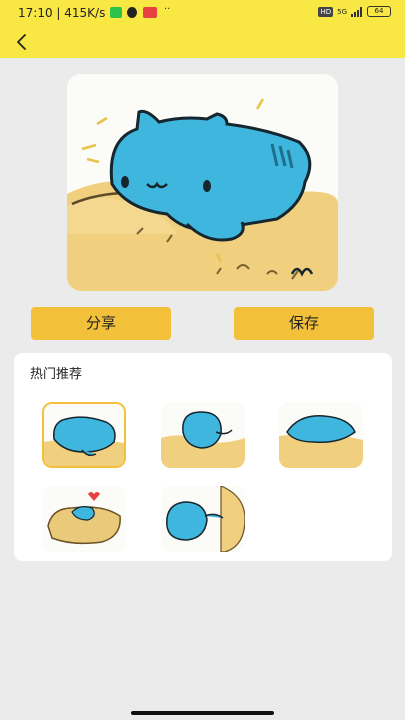 This screenshot has height=720, width=405. What do you see at coordinates (132, 12) in the screenshot?
I see `qq-icon` at bounding box center [132, 12].